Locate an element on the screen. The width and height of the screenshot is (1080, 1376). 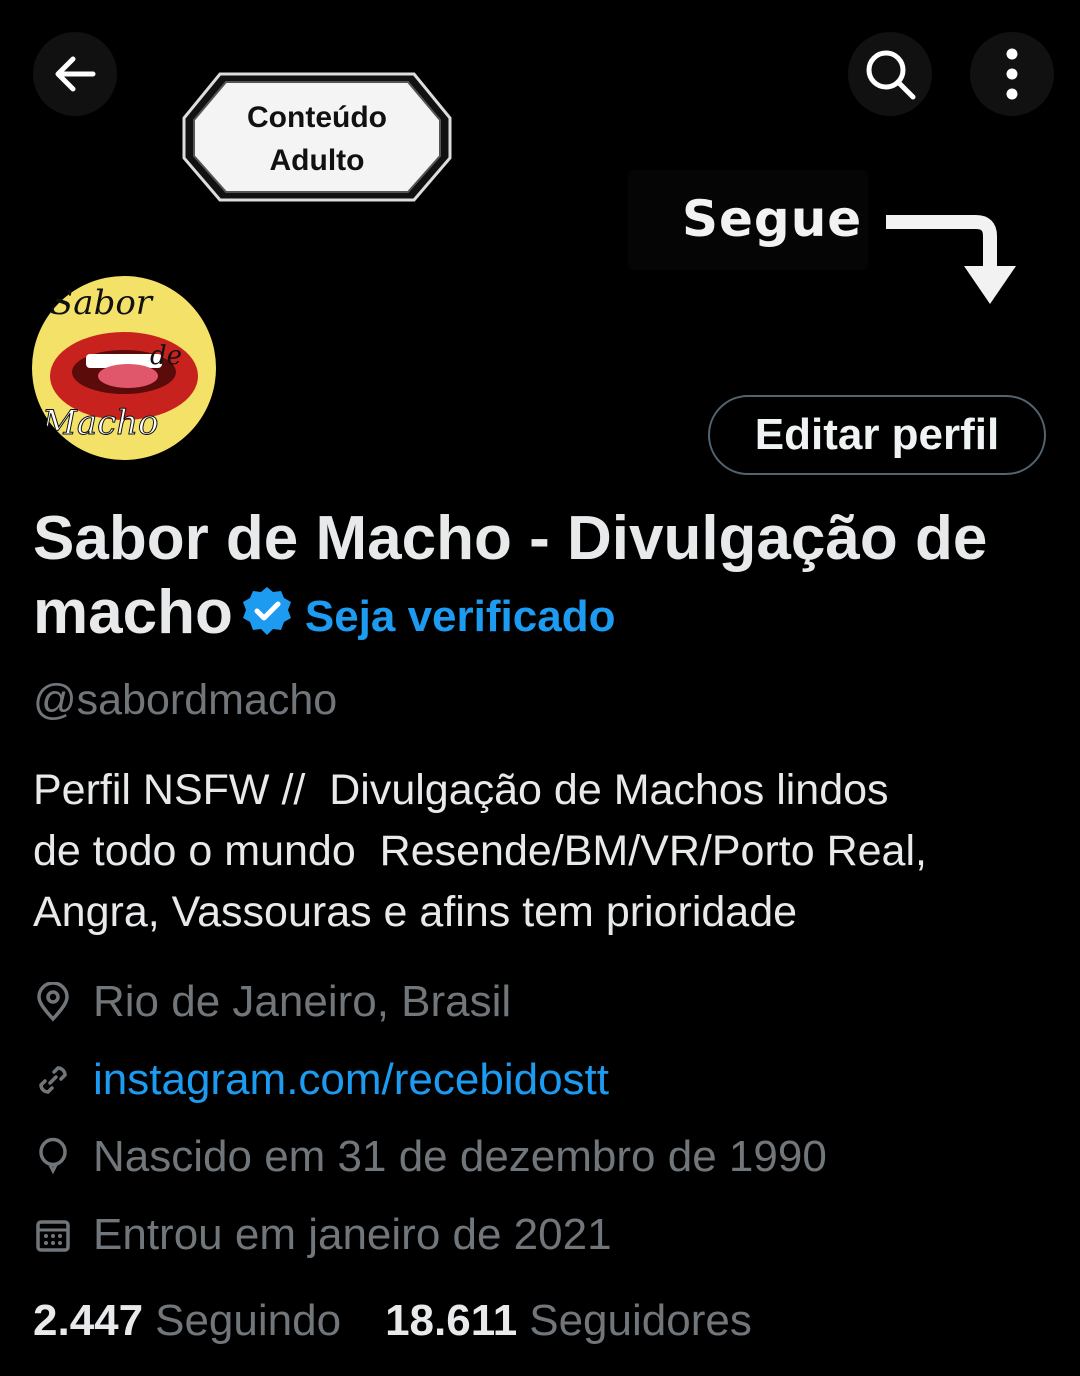
arrow-left-icon is located at coordinates (75, 74).